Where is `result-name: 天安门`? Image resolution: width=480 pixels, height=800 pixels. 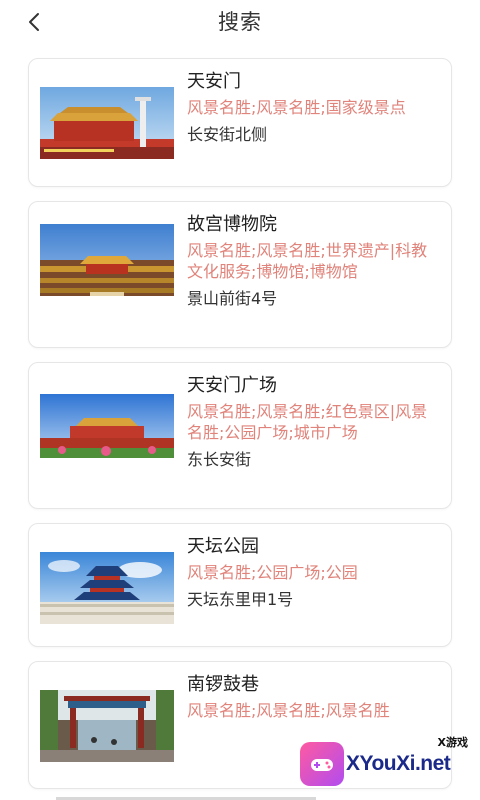 result-name: 天安门 is located at coordinates (214, 81).